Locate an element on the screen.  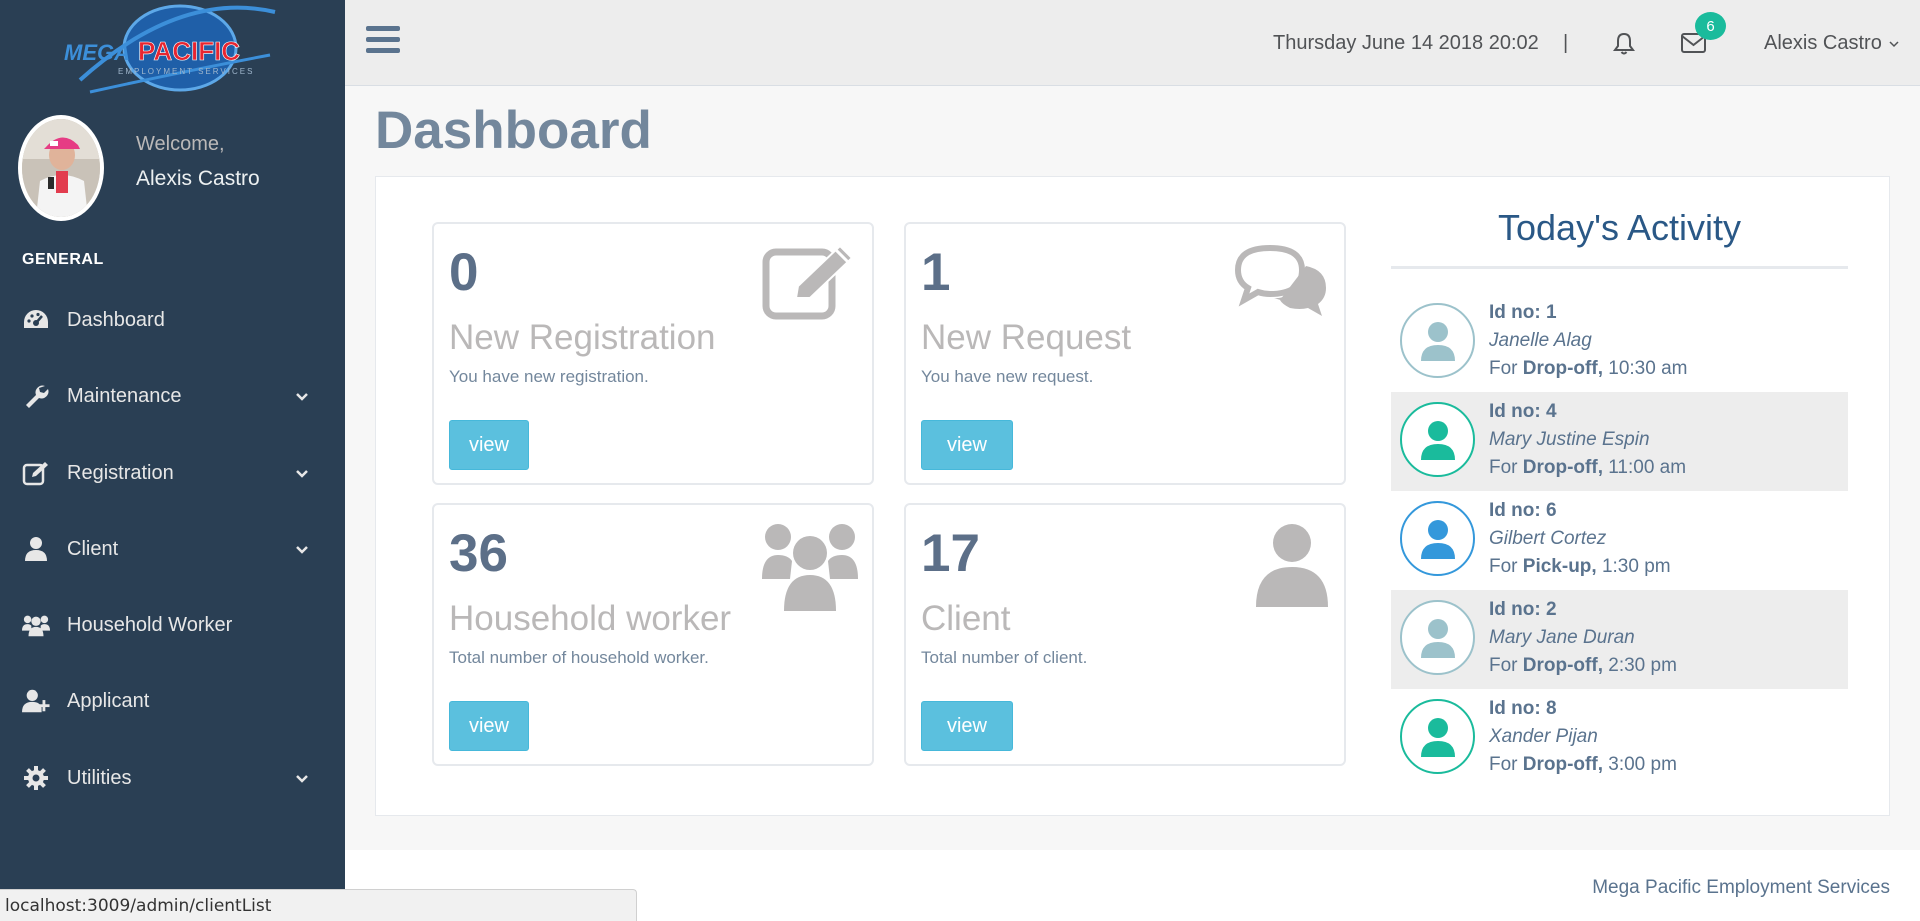
svg-text: PACIFIC is located at coordinates (189, 51).